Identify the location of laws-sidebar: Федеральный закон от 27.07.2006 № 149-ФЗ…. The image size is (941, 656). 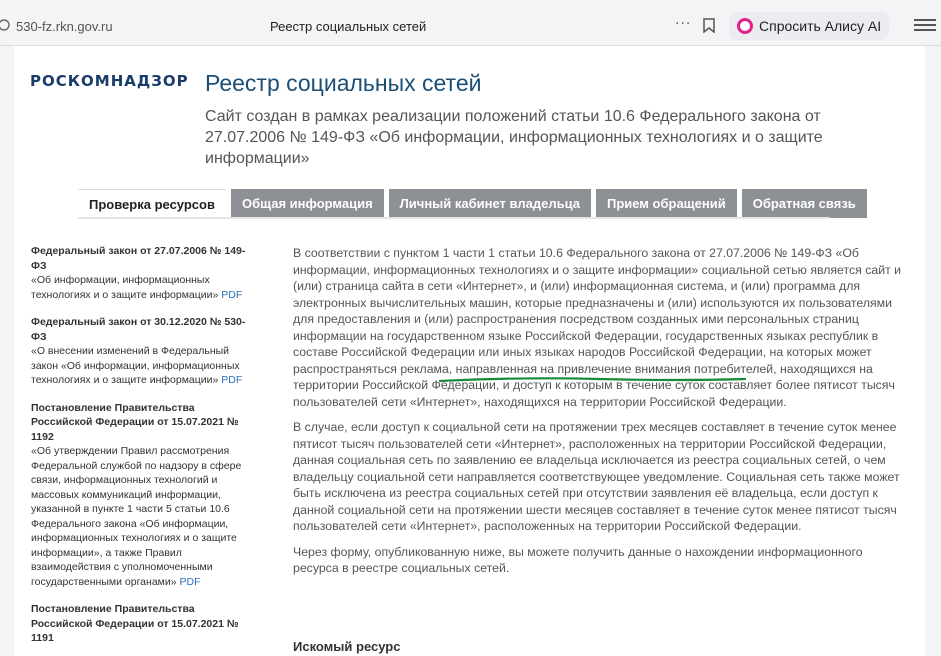
(142, 450).